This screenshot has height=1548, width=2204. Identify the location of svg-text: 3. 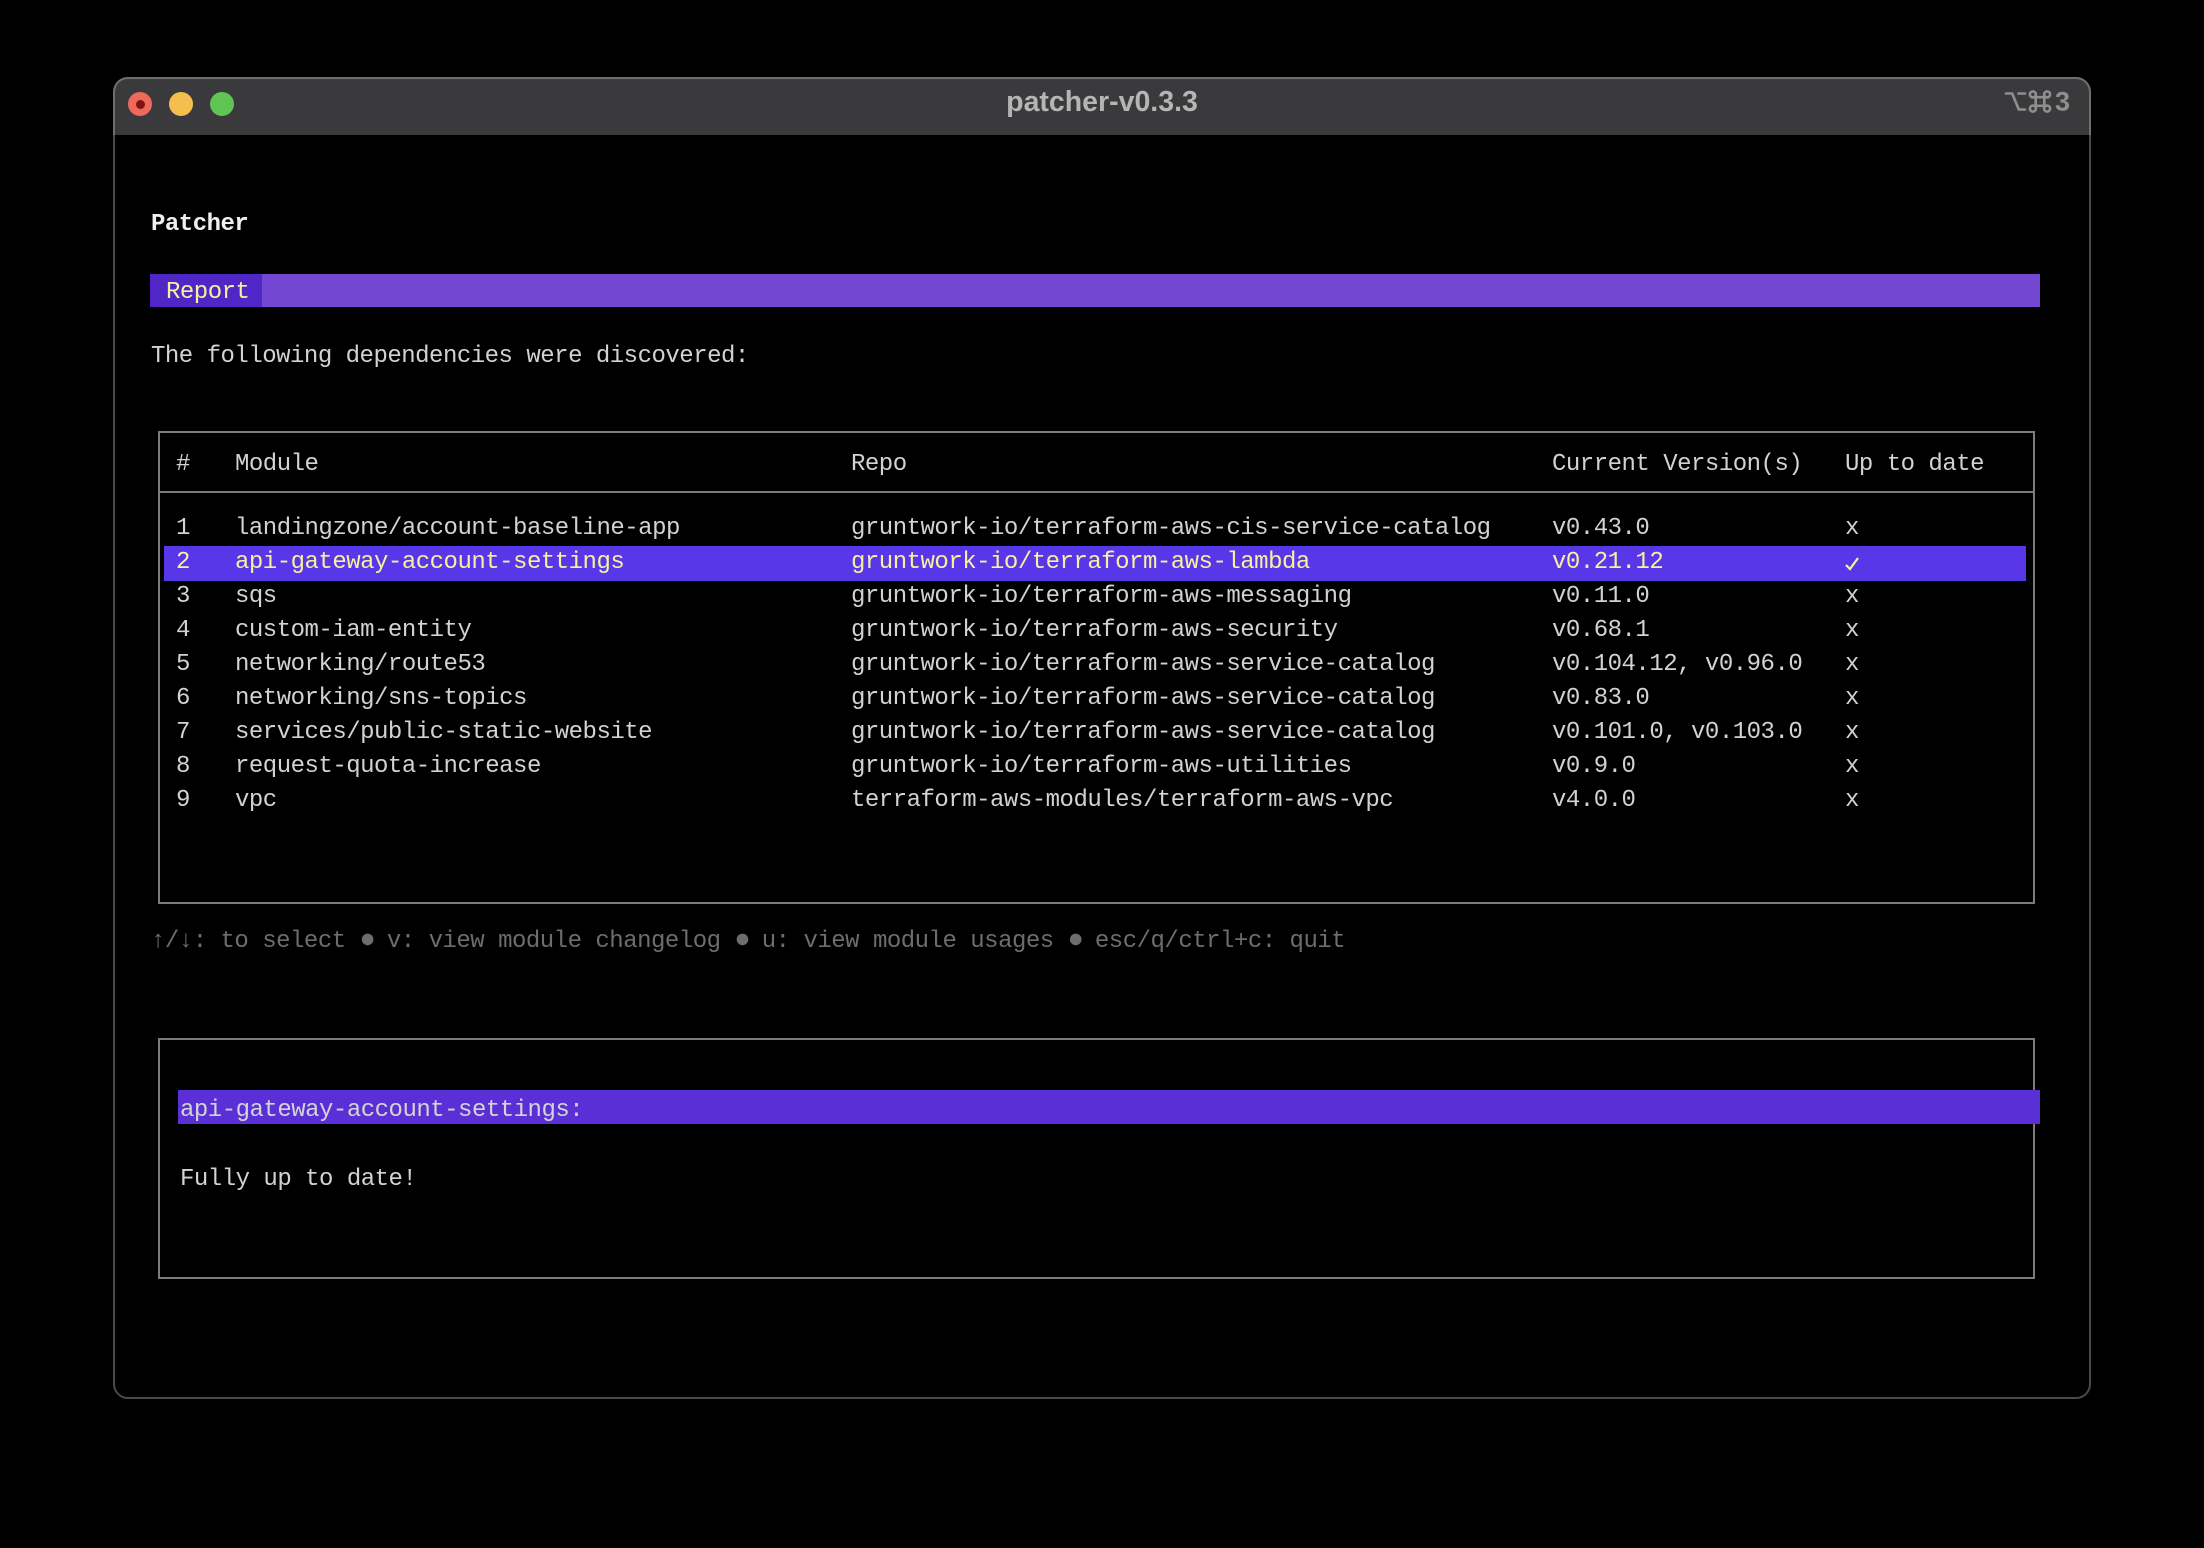
(2062, 101).